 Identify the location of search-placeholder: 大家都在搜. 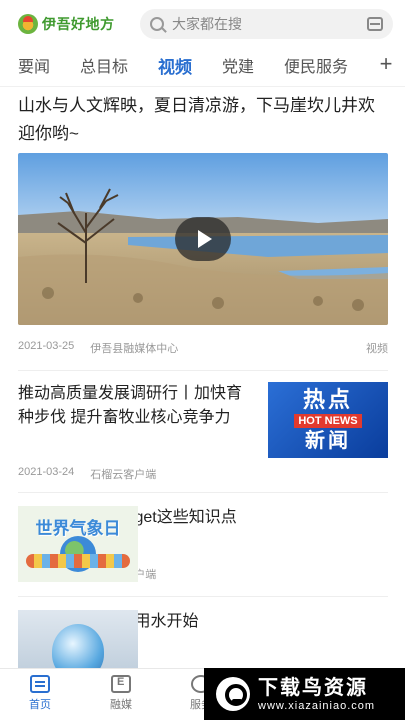
(207, 24).